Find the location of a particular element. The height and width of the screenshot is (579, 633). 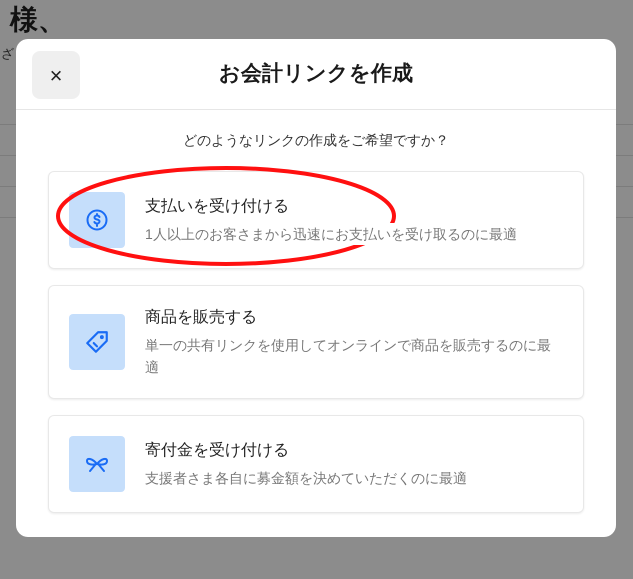

dialog-question: どのようなリンクの作成をご希望ですか？ is located at coordinates (316, 140).